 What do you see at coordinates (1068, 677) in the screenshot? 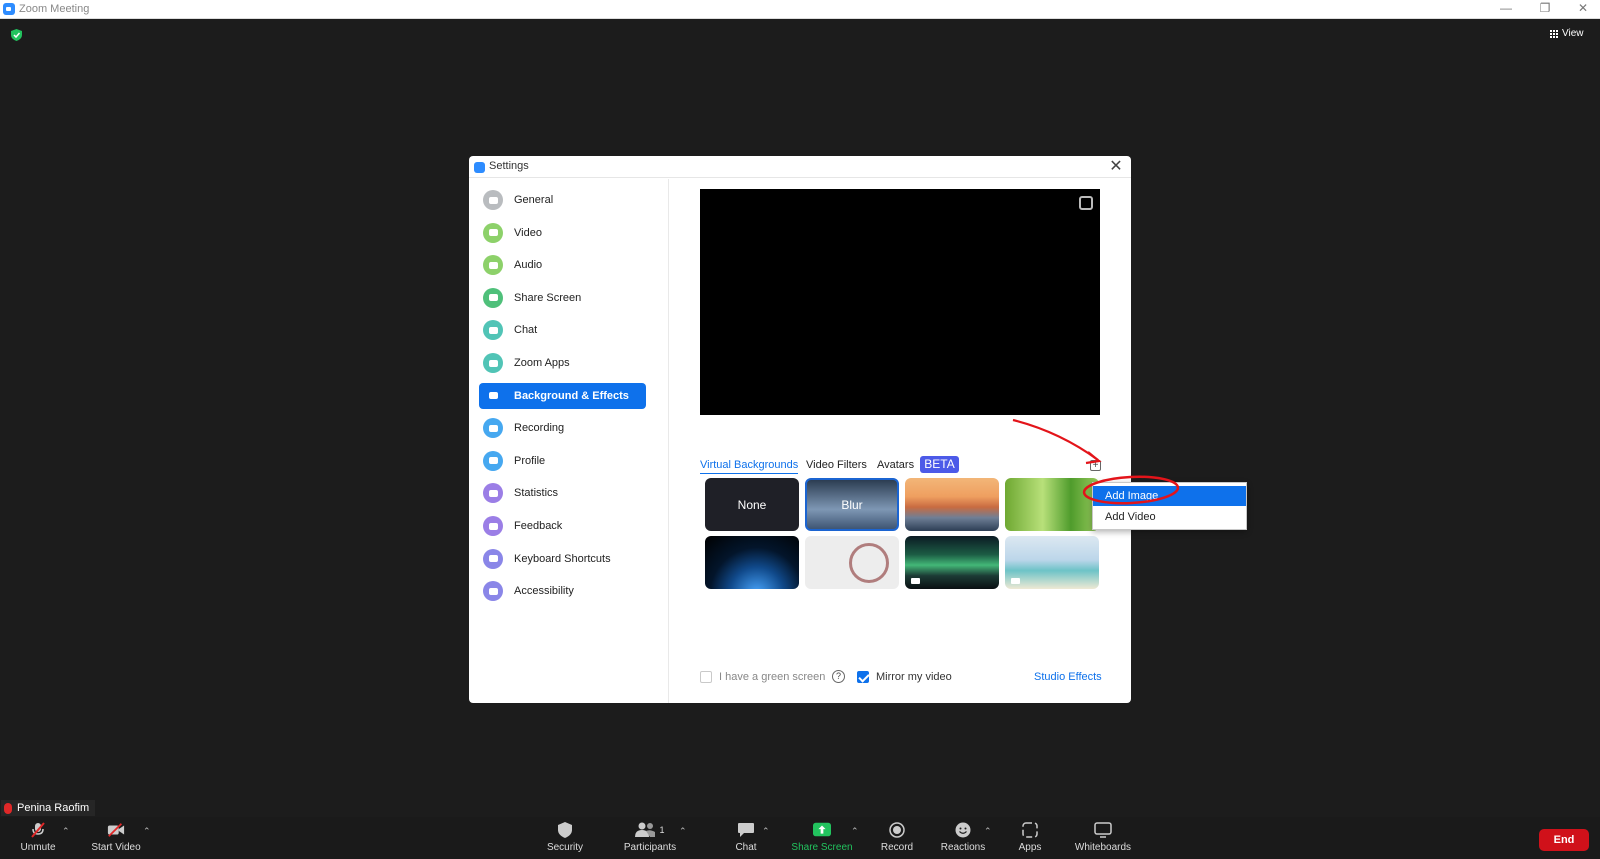
I see `studio-effects-link: Studio Effects` at bounding box center [1068, 677].